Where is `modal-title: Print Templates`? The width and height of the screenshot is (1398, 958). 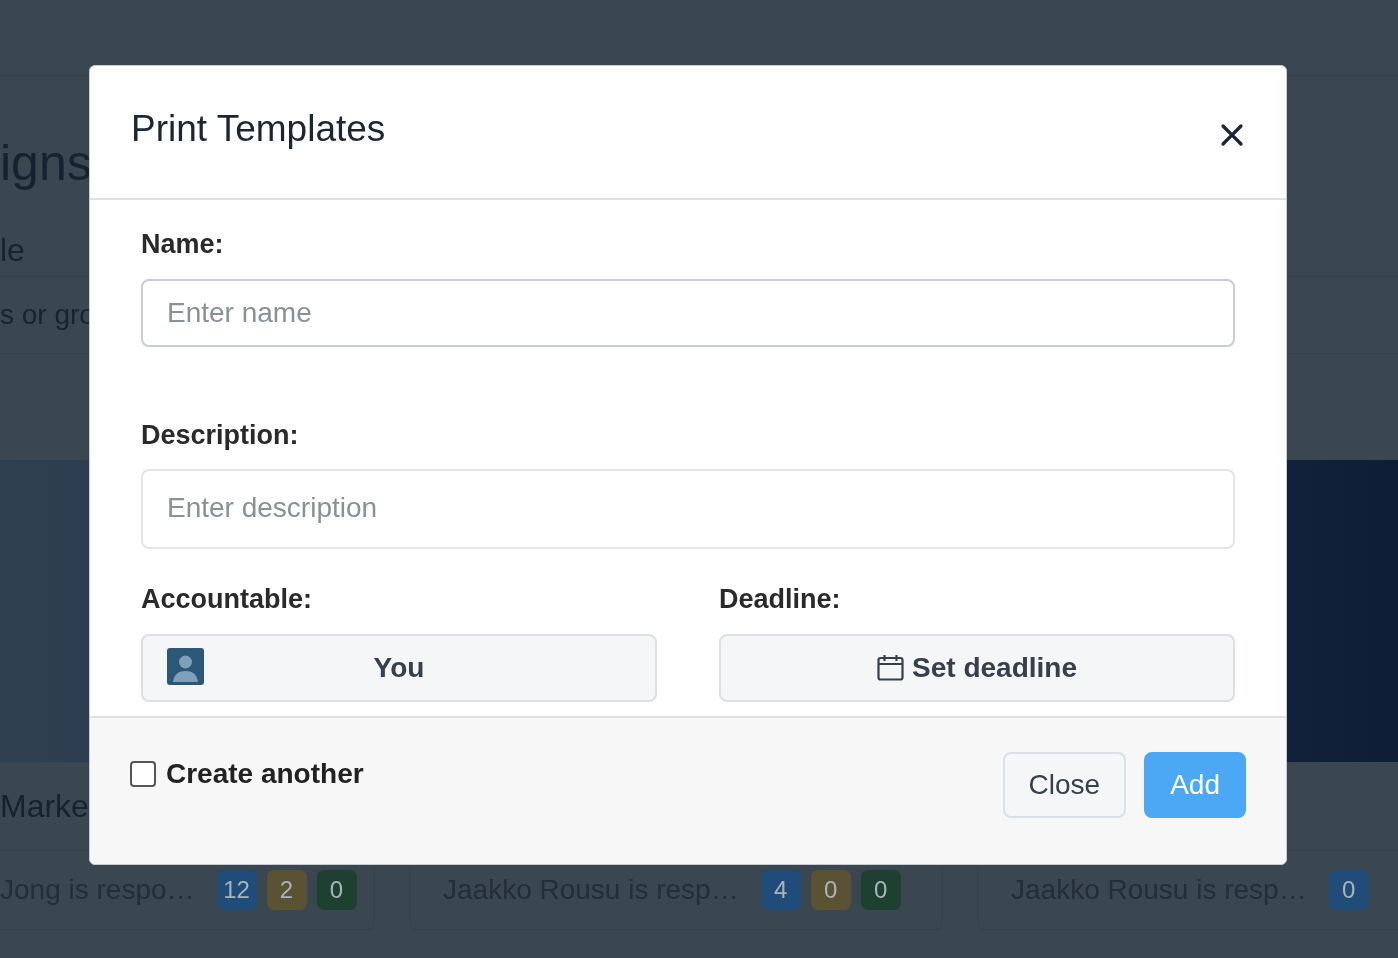
modal-title: Print Templates is located at coordinates (258, 128).